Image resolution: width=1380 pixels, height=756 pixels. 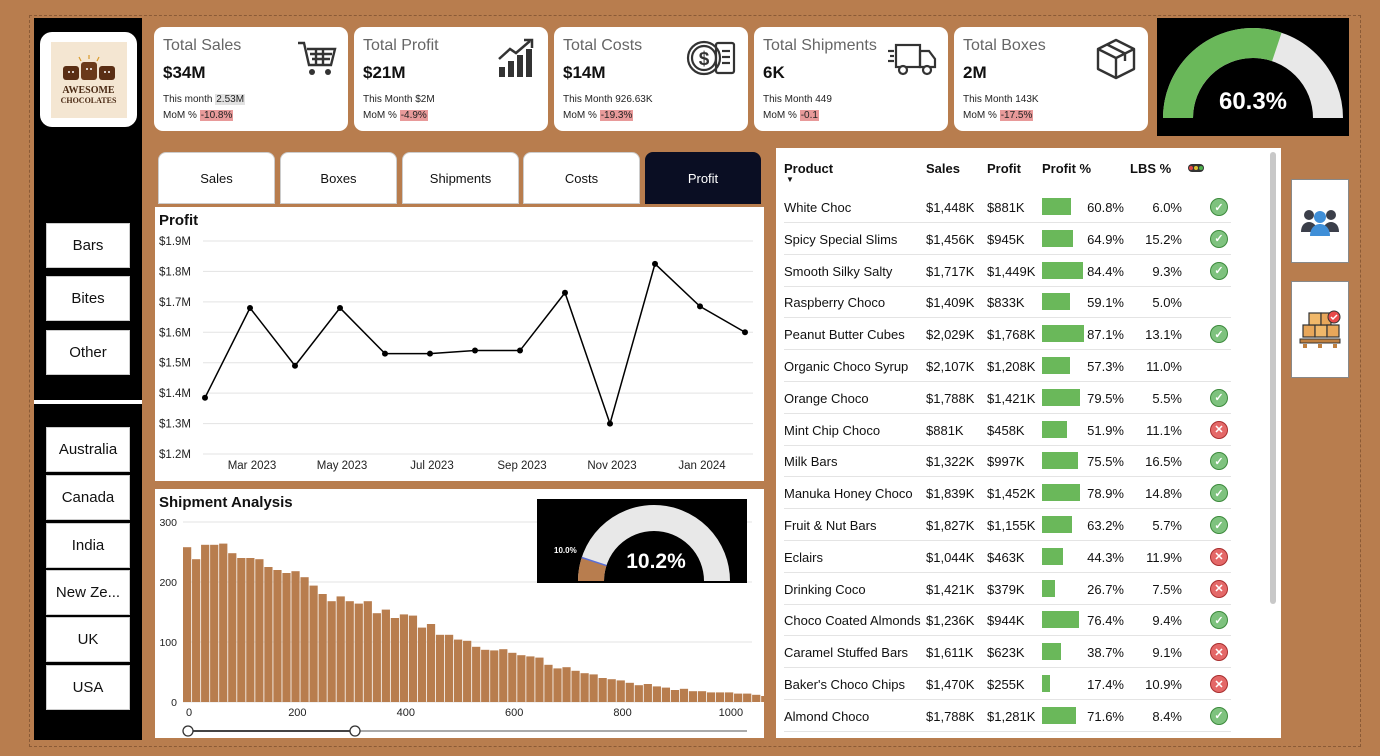 What do you see at coordinates (1320, 329) in the screenshot?
I see `warehouse-page-button` at bounding box center [1320, 329].